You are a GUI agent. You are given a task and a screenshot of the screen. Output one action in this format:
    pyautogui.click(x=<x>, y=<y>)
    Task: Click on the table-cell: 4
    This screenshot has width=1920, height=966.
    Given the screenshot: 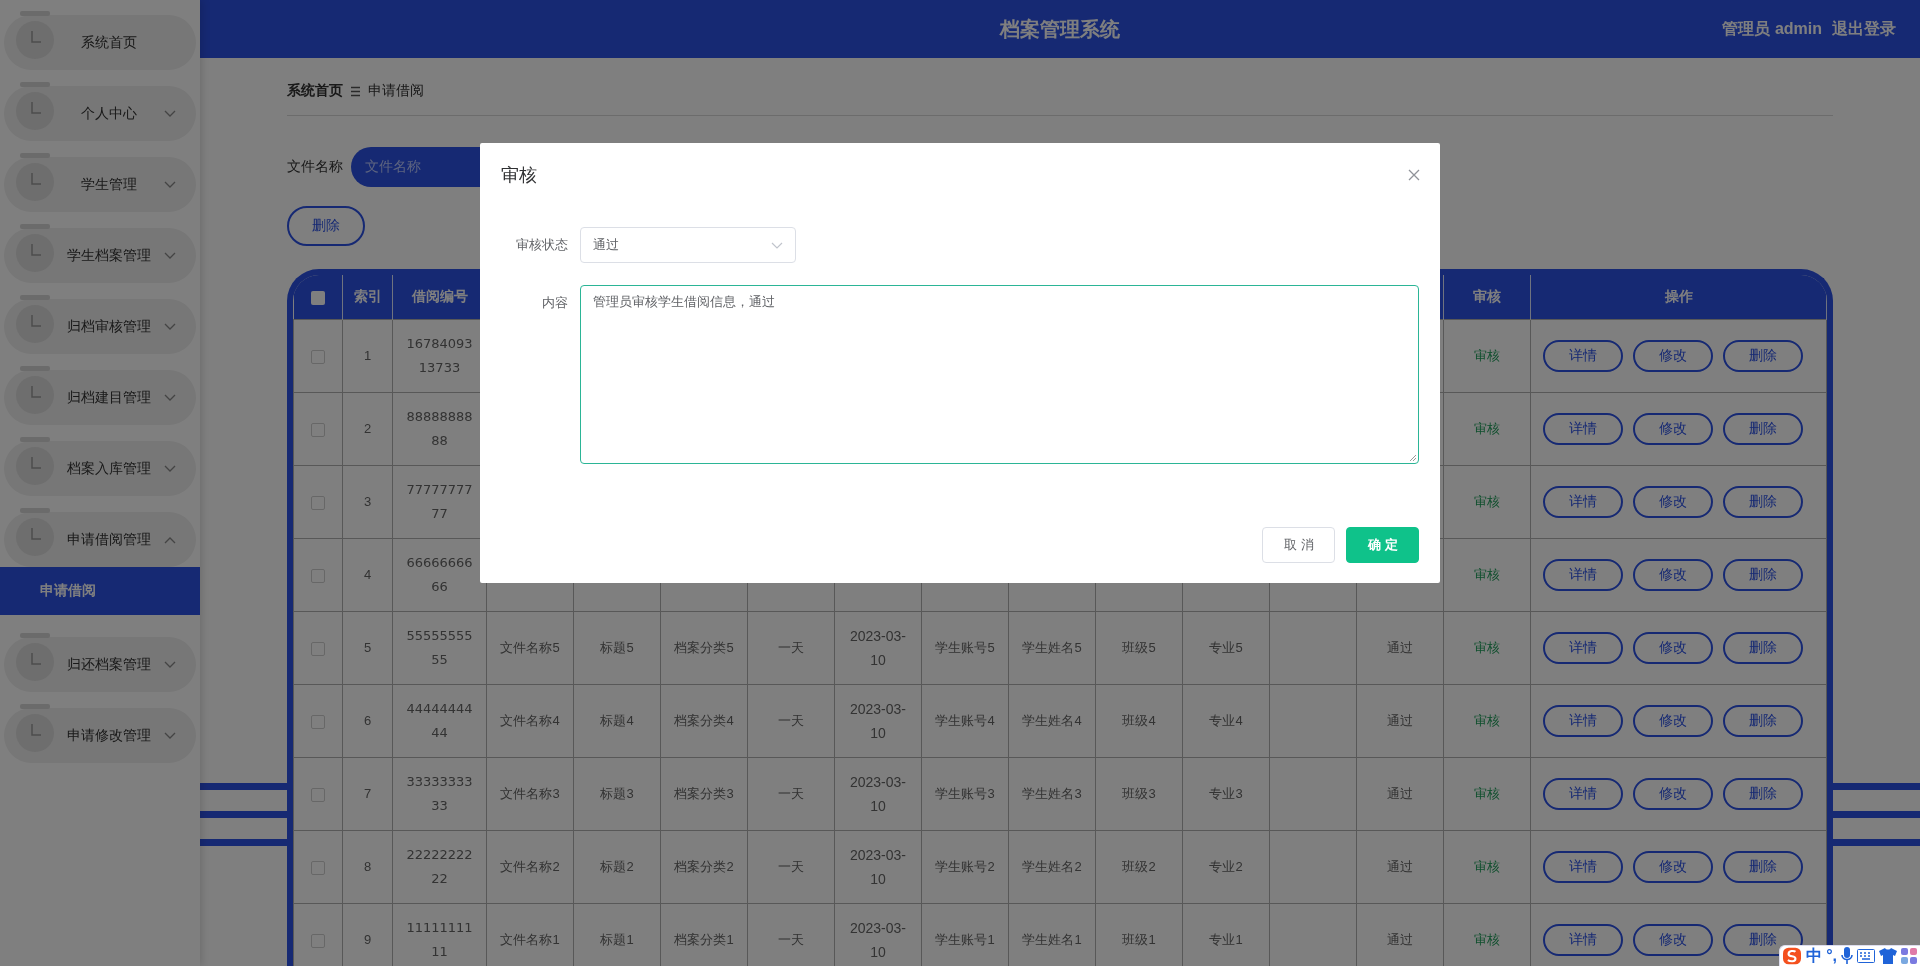 What is the action you would take?
    pyautogui.click(x=367, y=574)
    